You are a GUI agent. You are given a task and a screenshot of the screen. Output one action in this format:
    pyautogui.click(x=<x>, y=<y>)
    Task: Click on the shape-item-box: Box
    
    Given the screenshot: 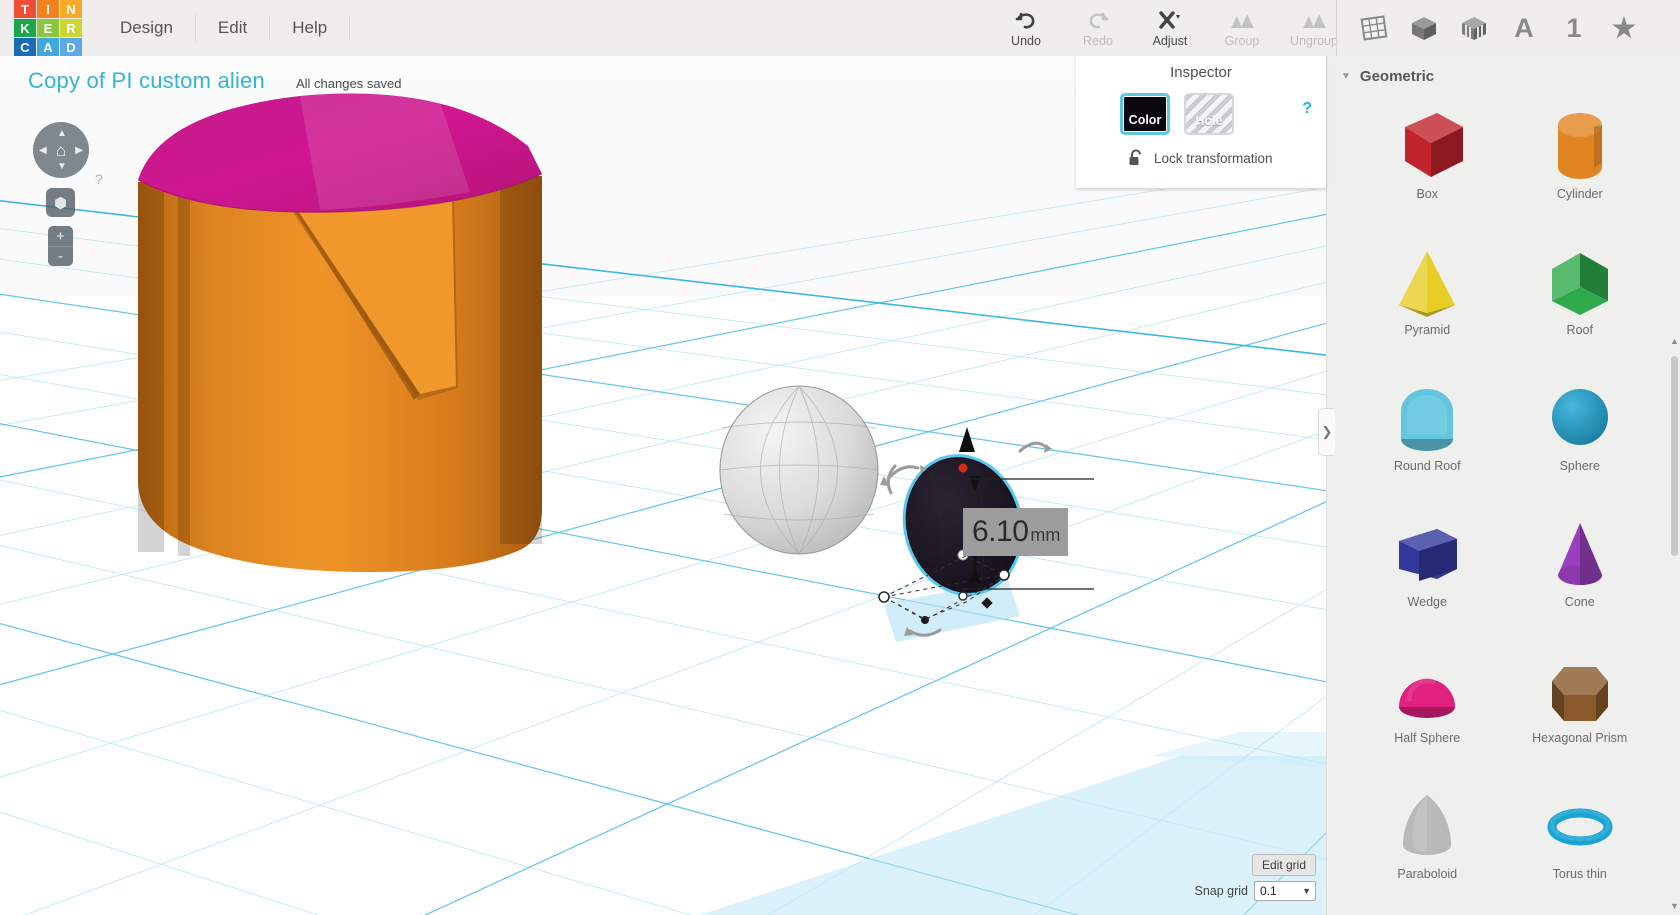 What is the action you would take?
    pyautogui.click(x=1427, y=161)
    